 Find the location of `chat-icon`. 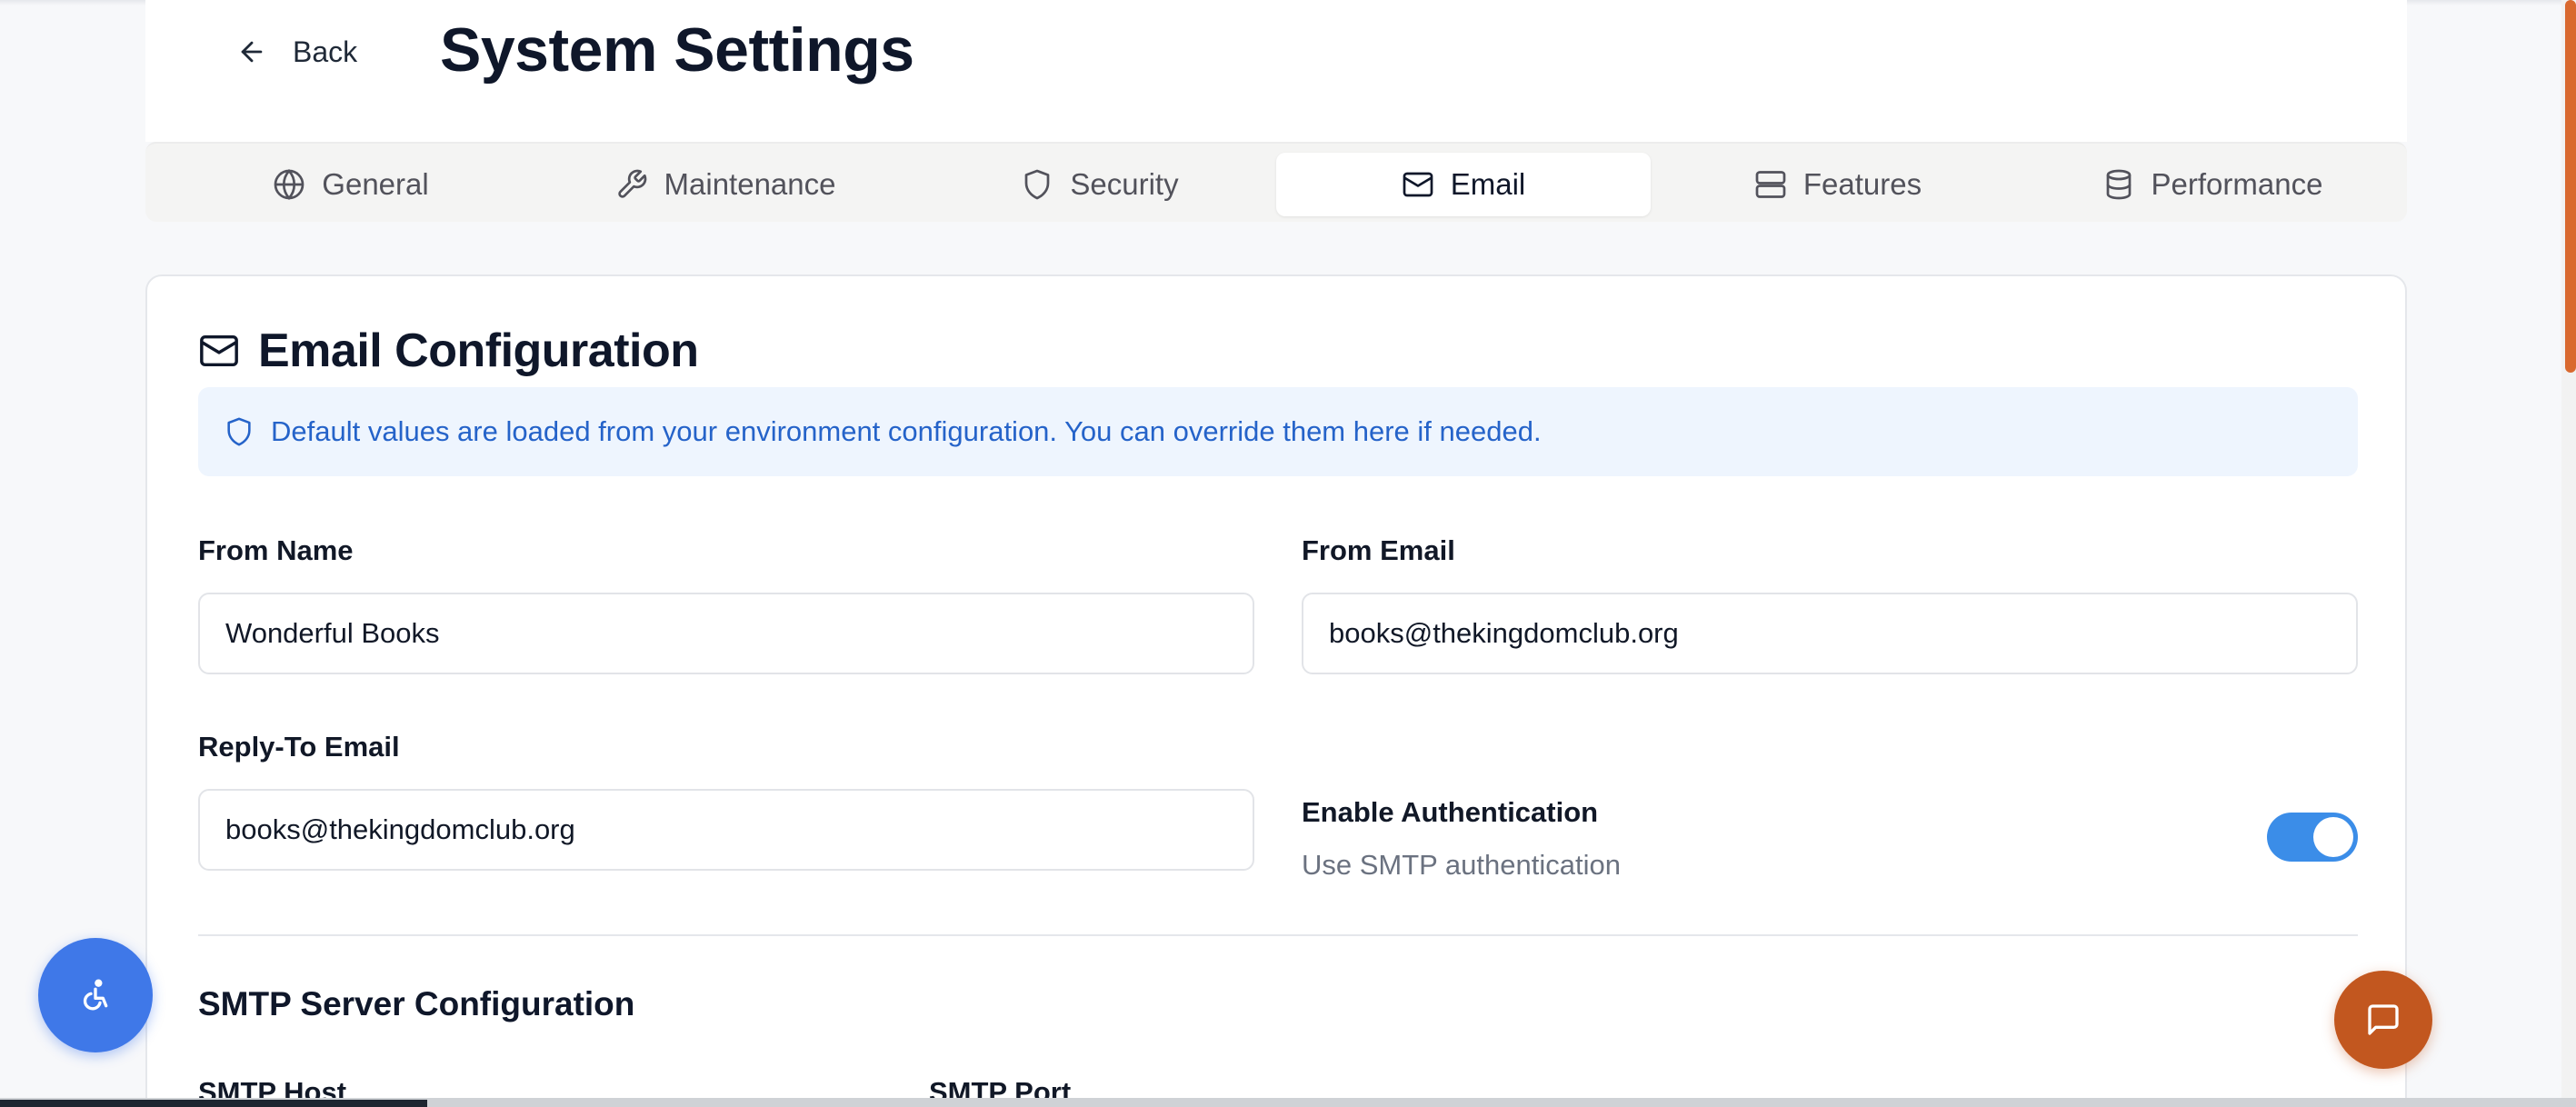

chat-icon is located at coordinates (2383, 1019).